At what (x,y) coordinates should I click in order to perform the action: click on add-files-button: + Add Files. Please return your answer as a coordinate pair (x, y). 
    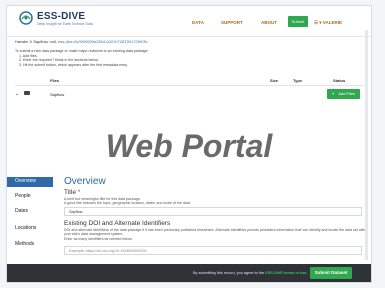
    Looking at the image, I should click on (343, 94).